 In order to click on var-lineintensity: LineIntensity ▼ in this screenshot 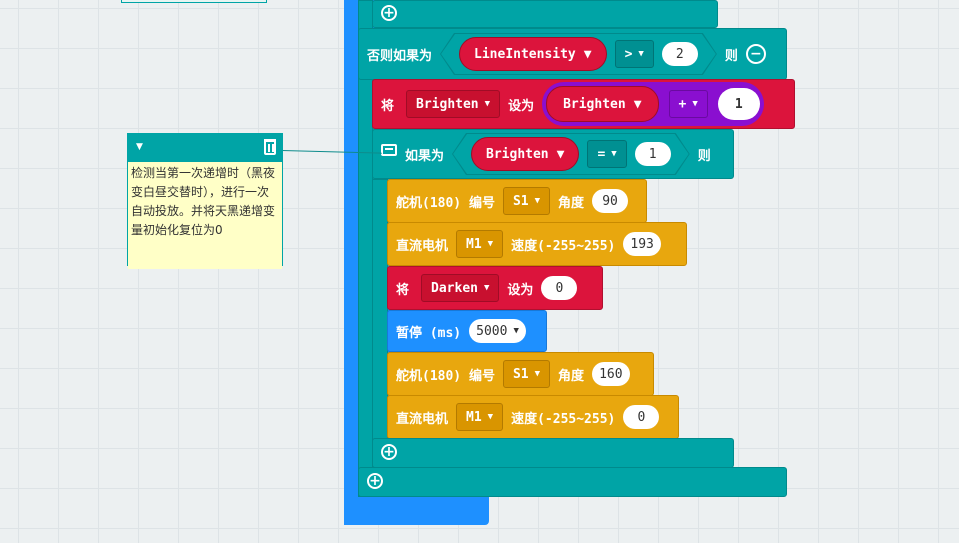, I will do `click(533, 54)`.